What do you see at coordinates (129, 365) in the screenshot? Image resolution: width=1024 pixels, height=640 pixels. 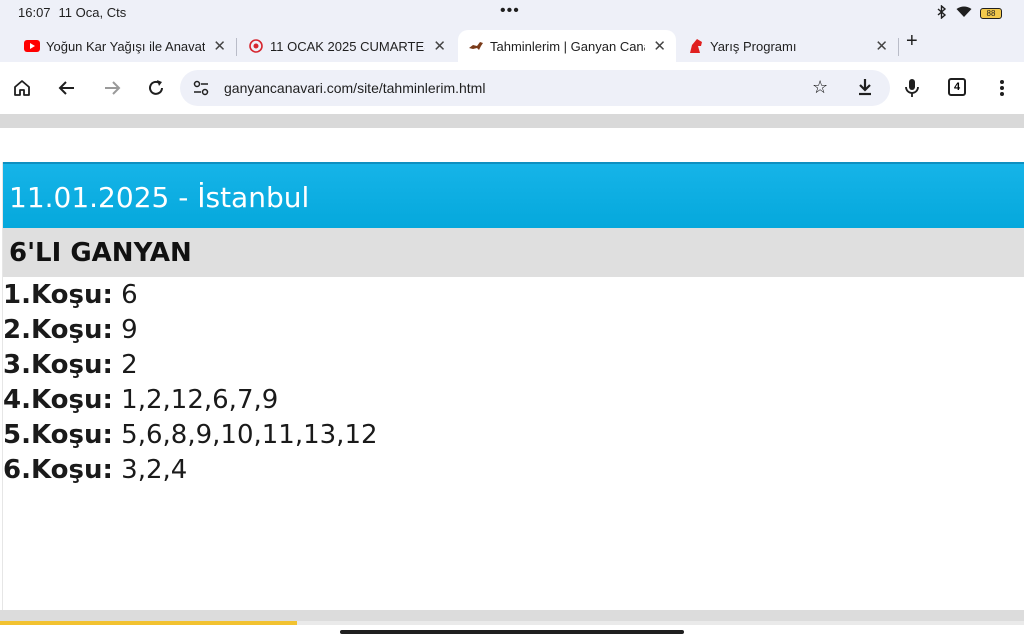 I see `race-picks: 2` at bounding box center [129, 365].